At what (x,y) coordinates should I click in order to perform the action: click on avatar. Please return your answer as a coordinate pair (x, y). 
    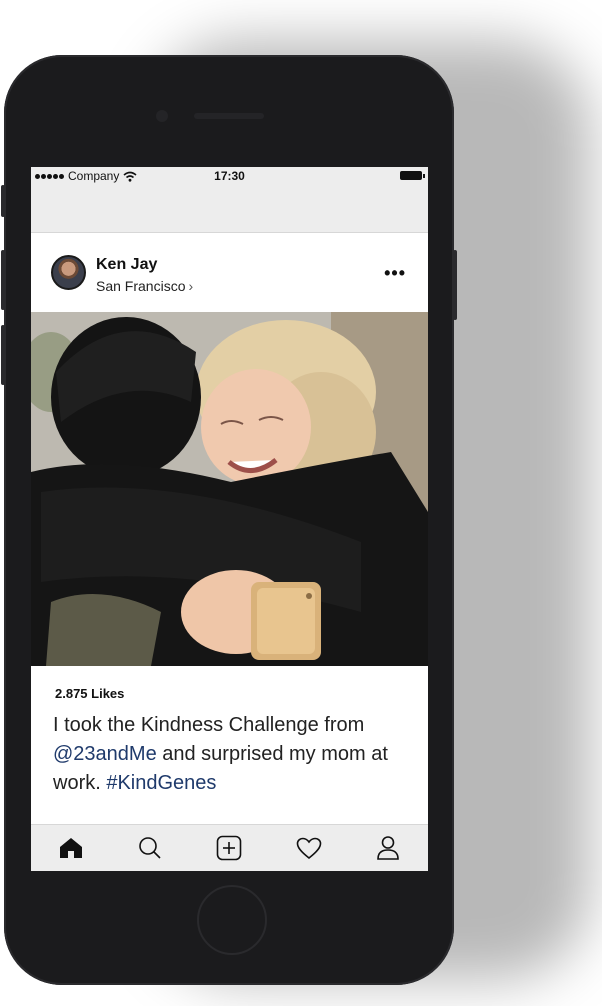
    Looking at the image, I should click on (68, 272).